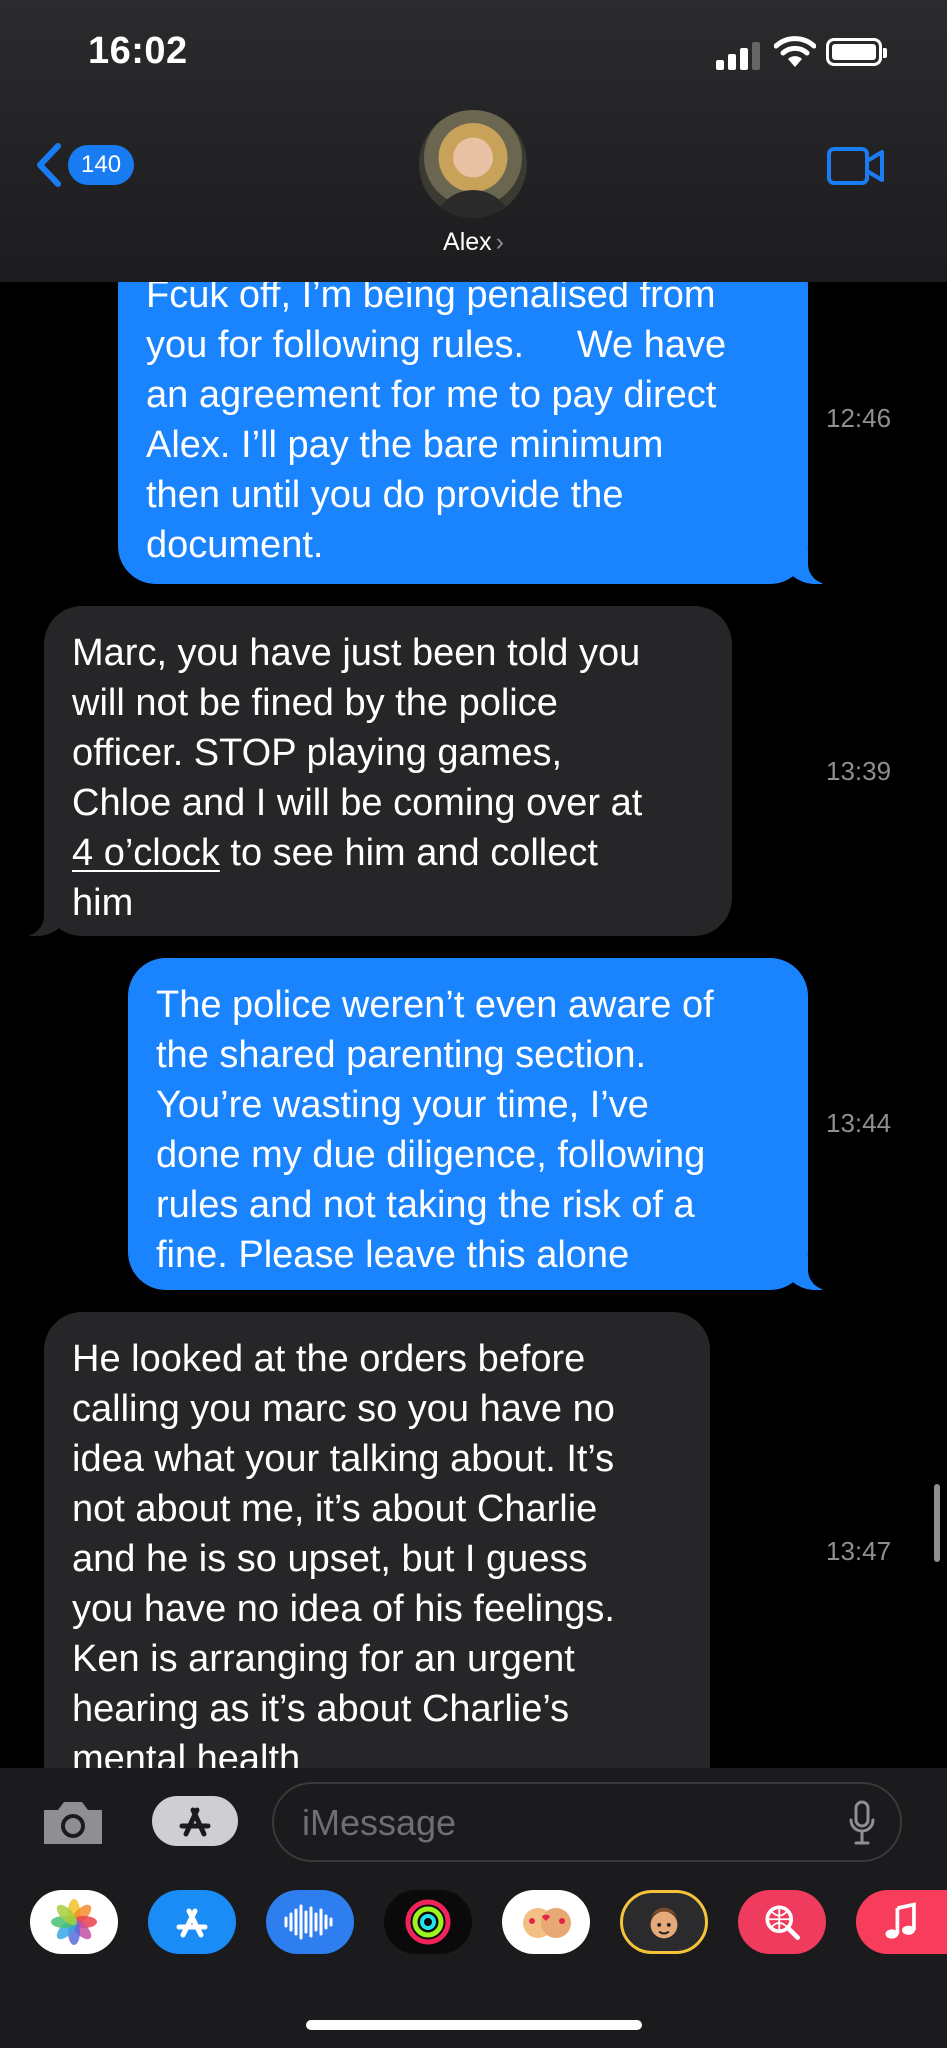  I want to click on message-line: rules and not taking the risk of a, so click(425, 1205).